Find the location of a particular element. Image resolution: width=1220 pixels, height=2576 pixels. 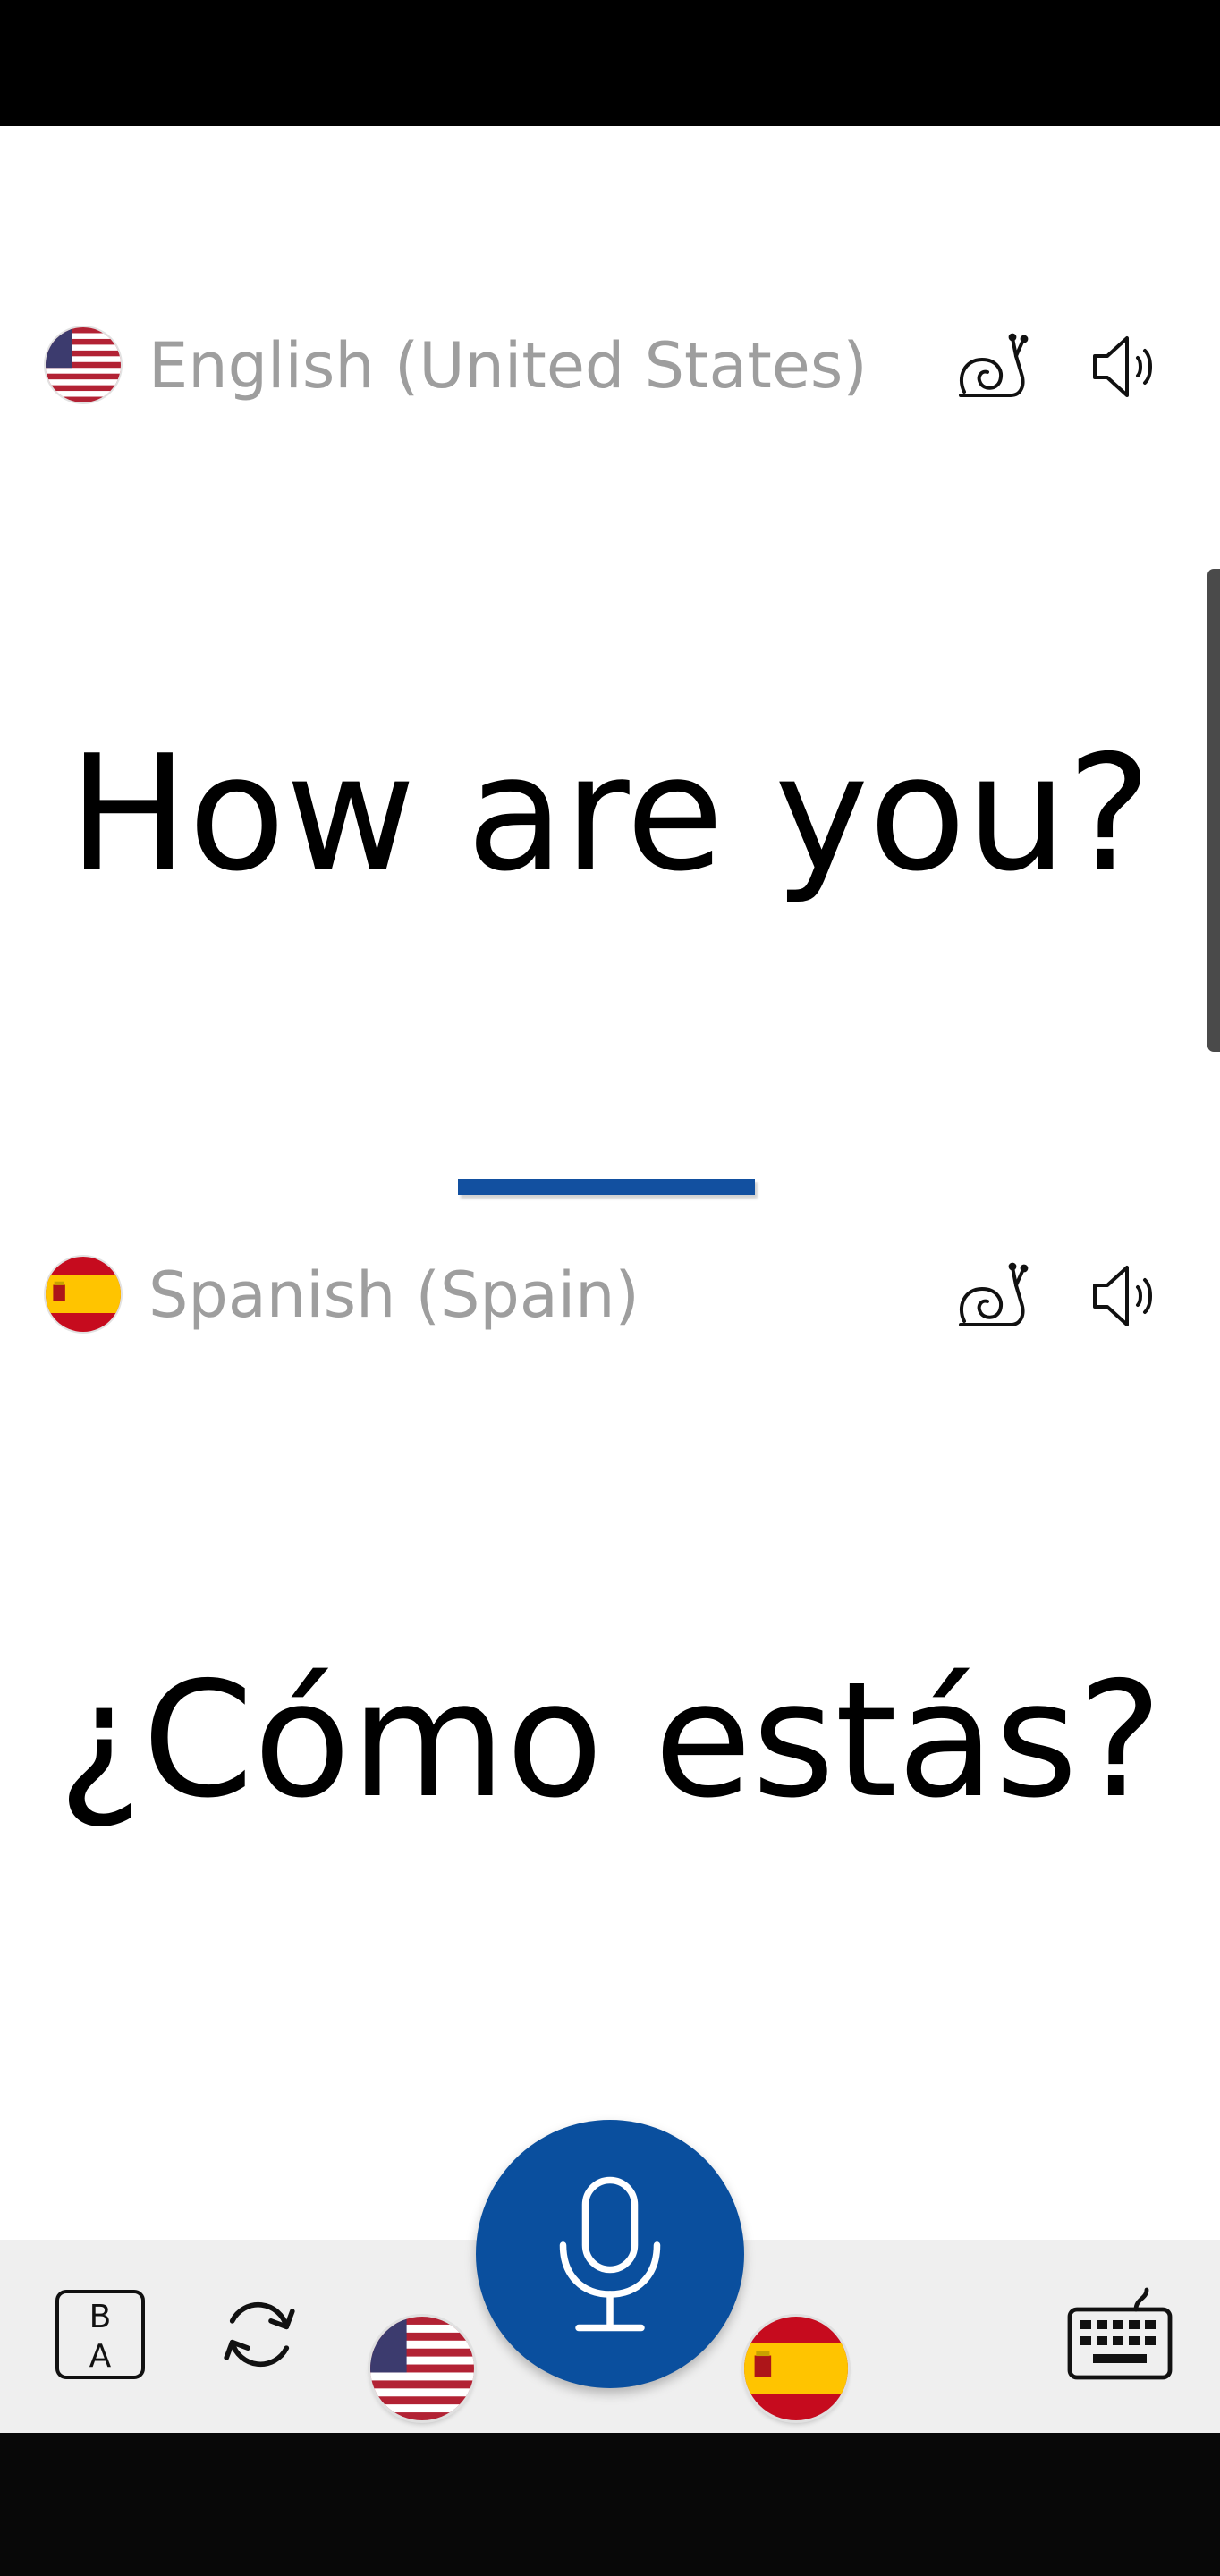

refresh-button is located at coordinates (259, 2334).